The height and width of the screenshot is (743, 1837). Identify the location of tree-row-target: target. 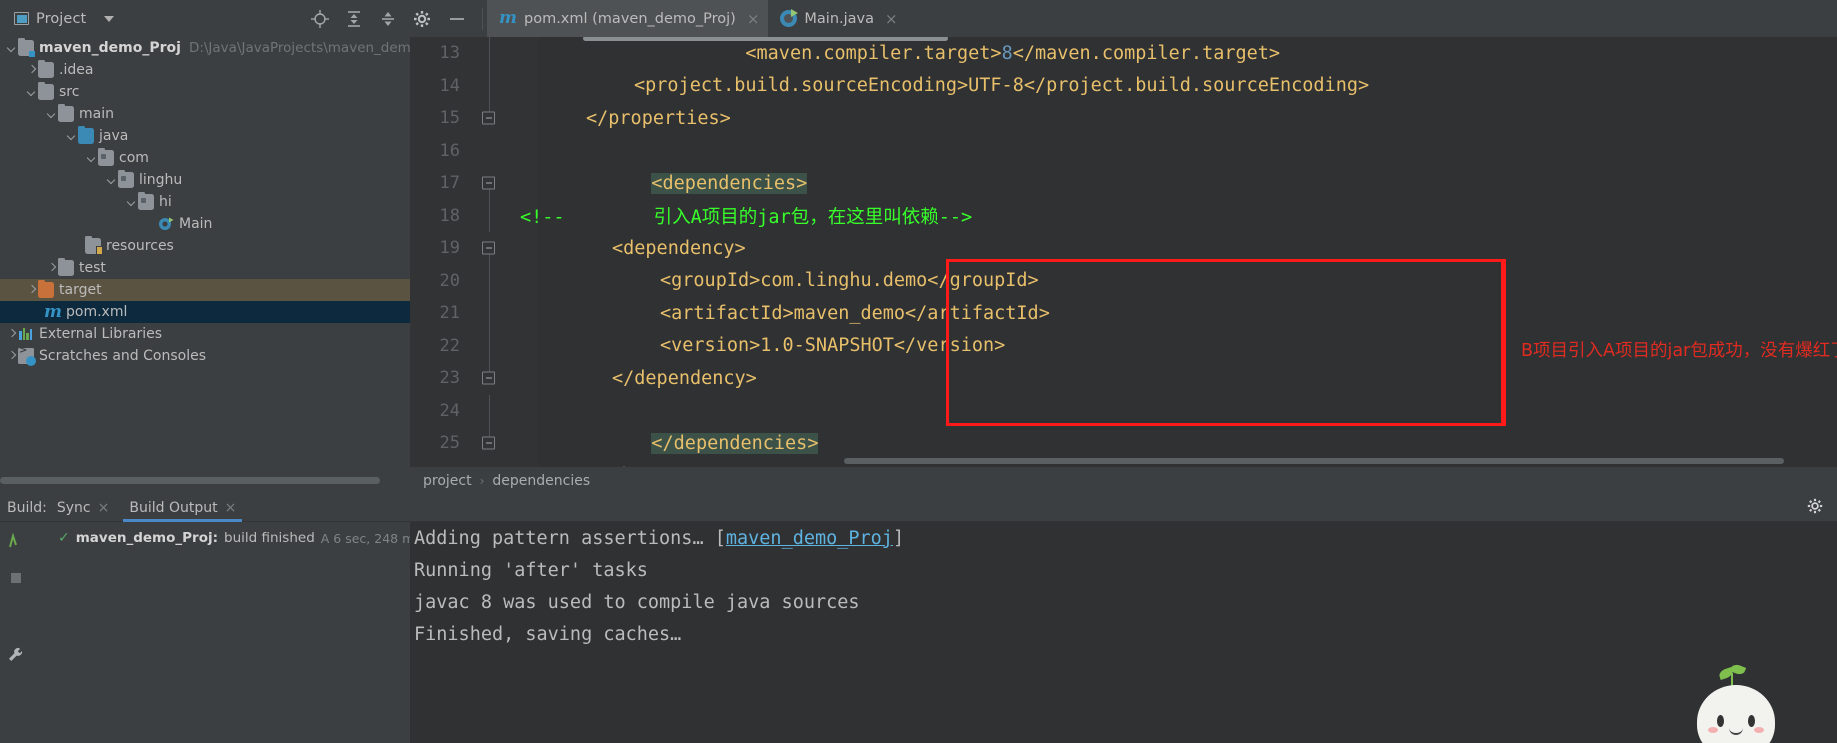
(205, 290).